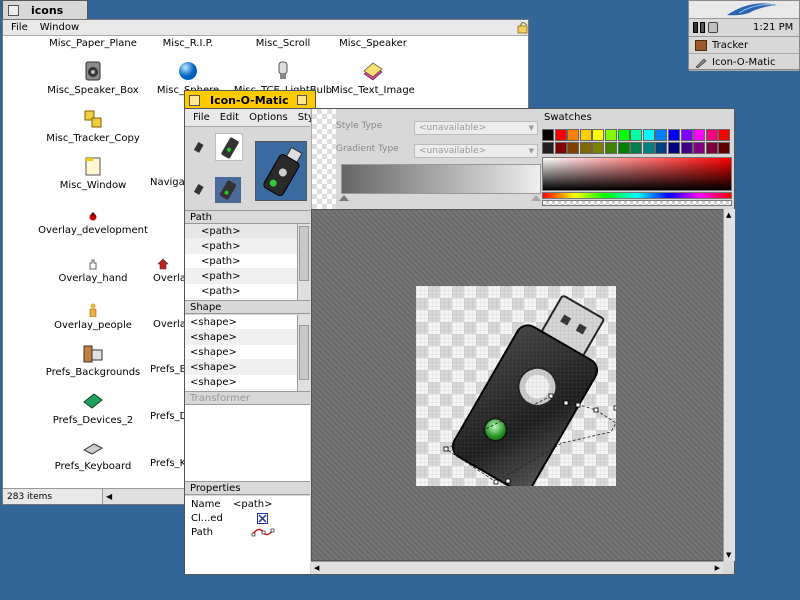 The width and height of the screenshot is (800, 600). Describe the element at coordinates (637, 203) in the screenshot. I see `alpha-slider` at that location.